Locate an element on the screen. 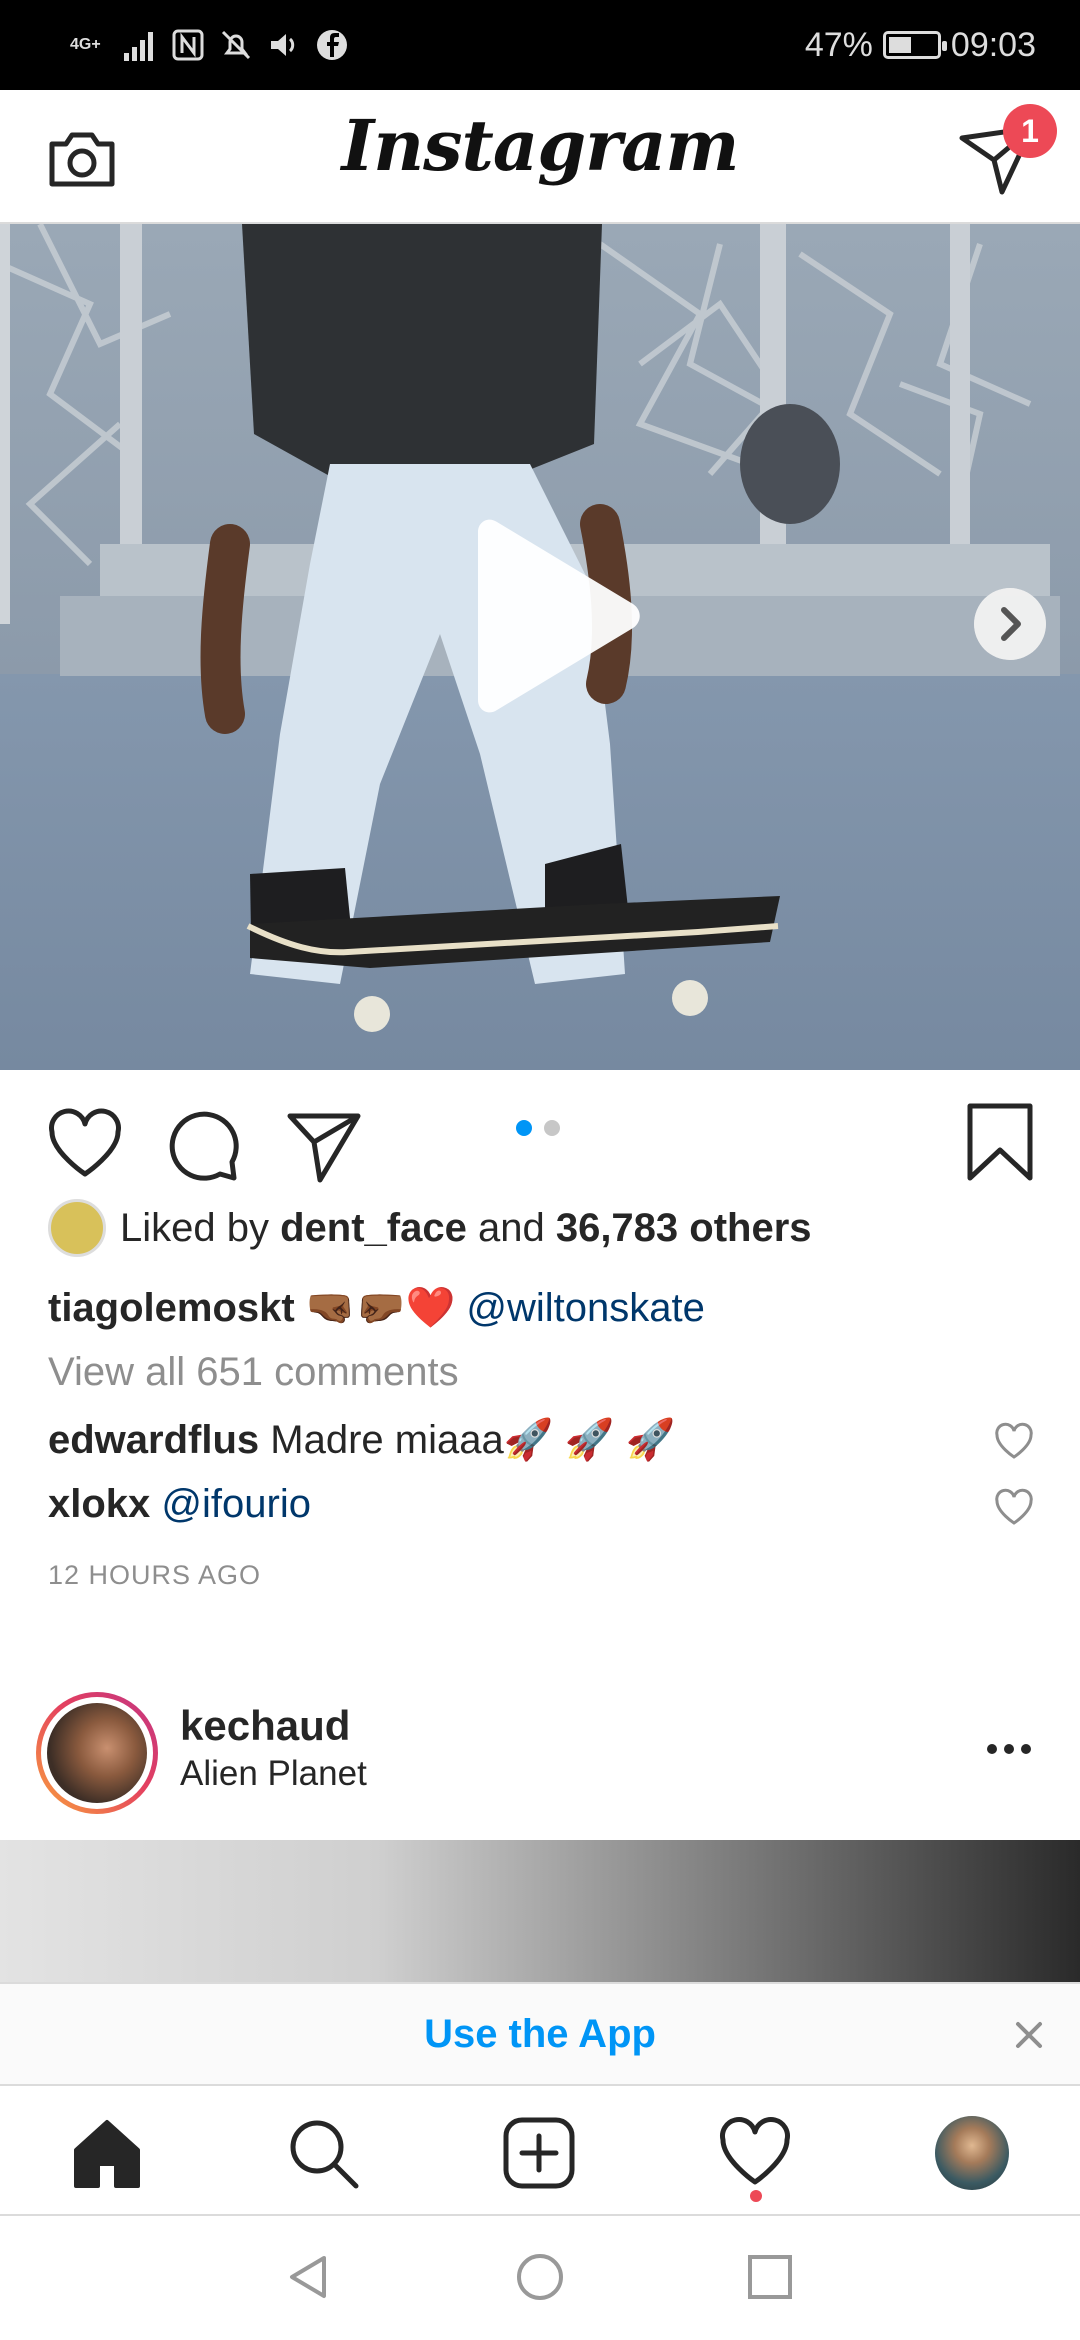 This screenshot has width=1080, height=2340. activity-heart-icon is located at coordinates (755, 2153).